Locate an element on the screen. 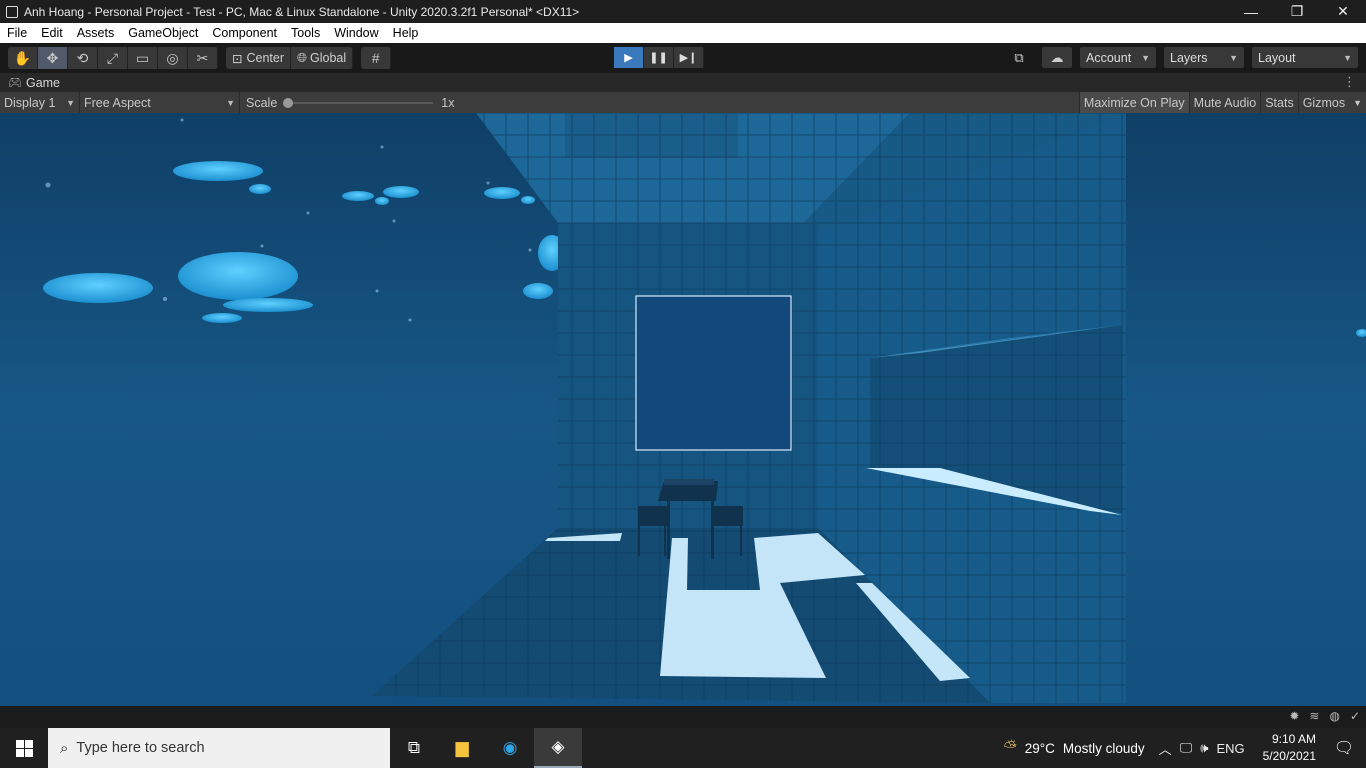  partly-cloudy-icon: ⛅︎ is located at coordinates (1010, 747).